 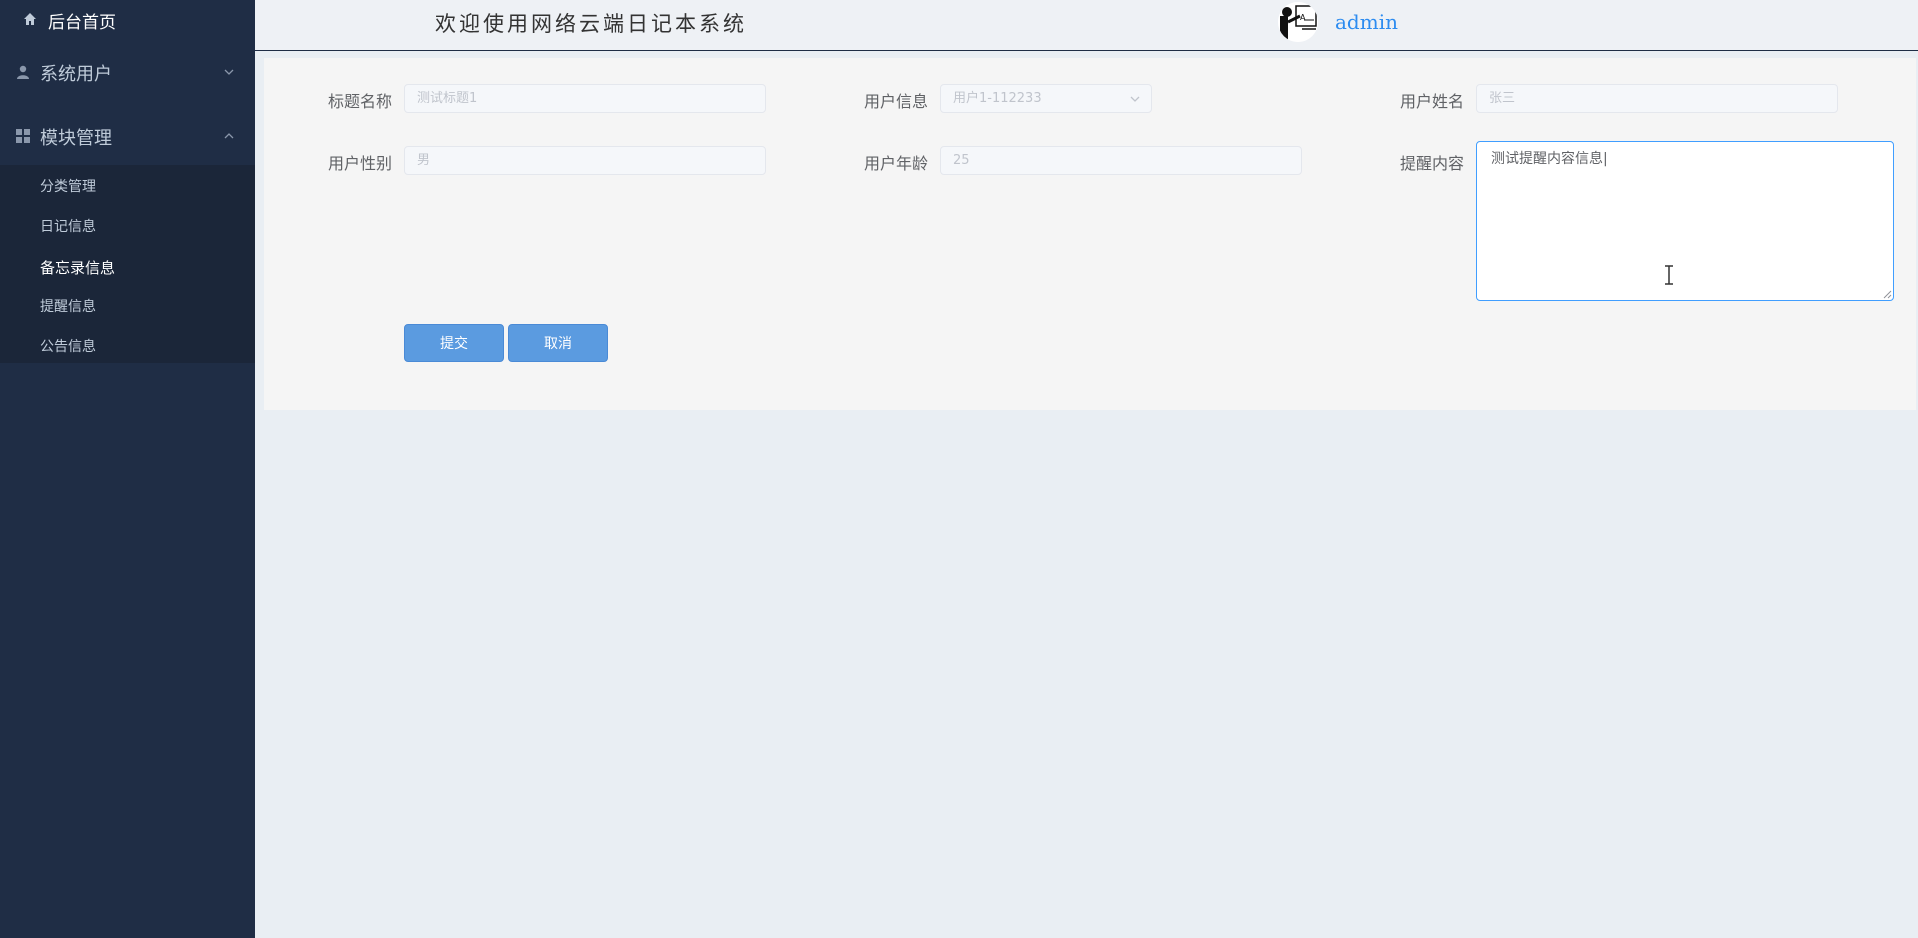 I want to click on user-info-select: 用户1-112233, so click(x=1046, y=98).